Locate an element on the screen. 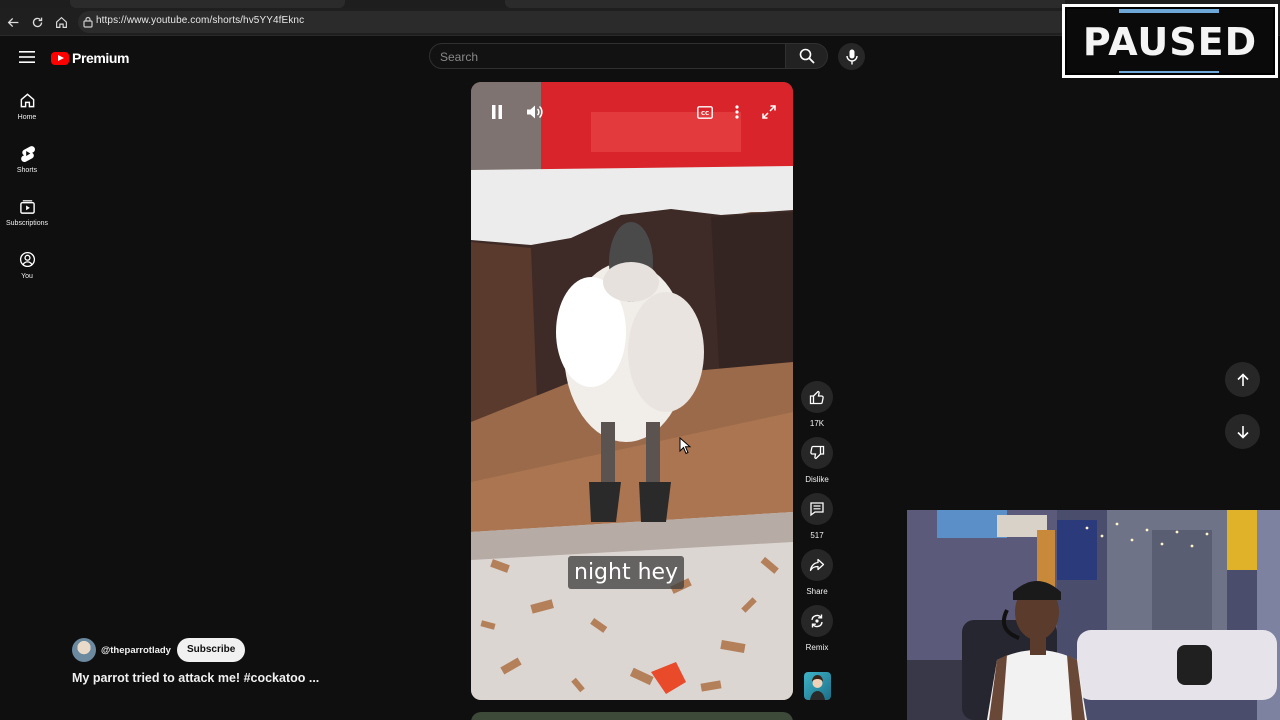 The width and height of the screenshot is (1280, 720). paused-overlay: PAUSED is located at coordinates (1170, 41).